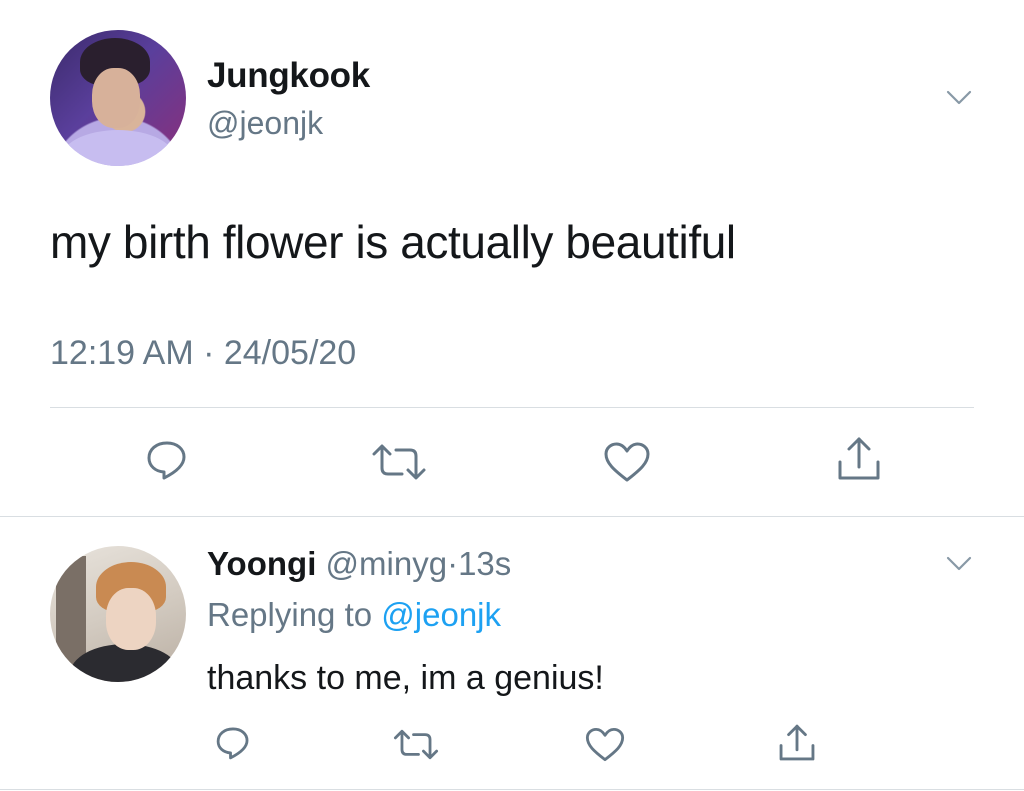 Image resolution: width=1024 pixels, height=791 pixels. I want to click on replying-to: Replying to @jeonjk, so click(354, 615).